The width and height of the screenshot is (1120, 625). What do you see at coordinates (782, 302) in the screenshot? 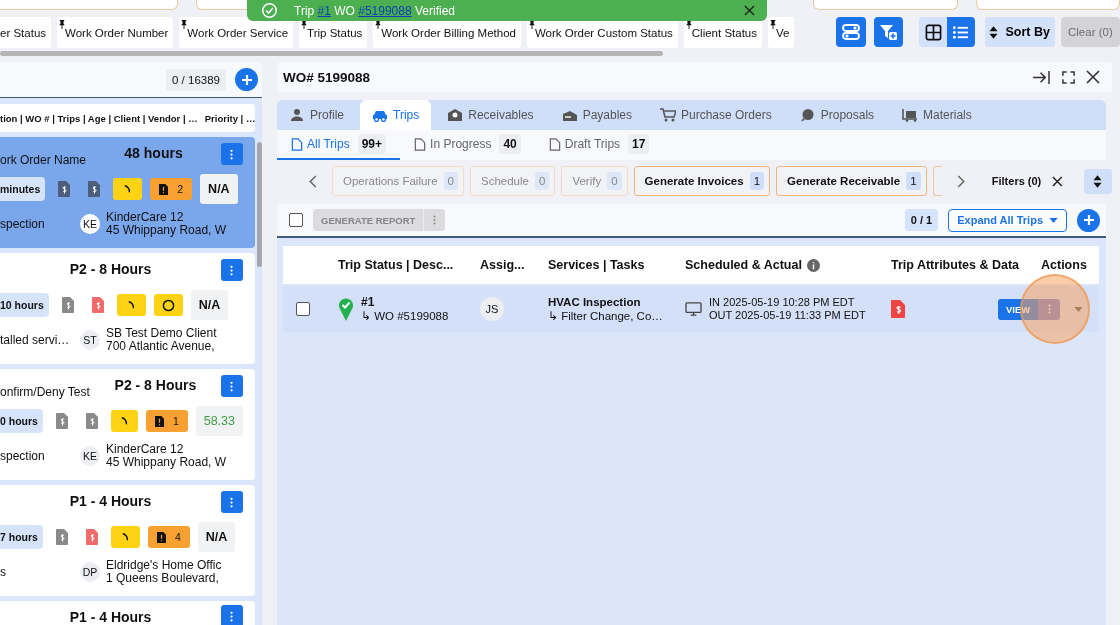
I see `check-in-time: IN 2025-05-19 10:28 PM EDT` at bounding box center [782, 302].